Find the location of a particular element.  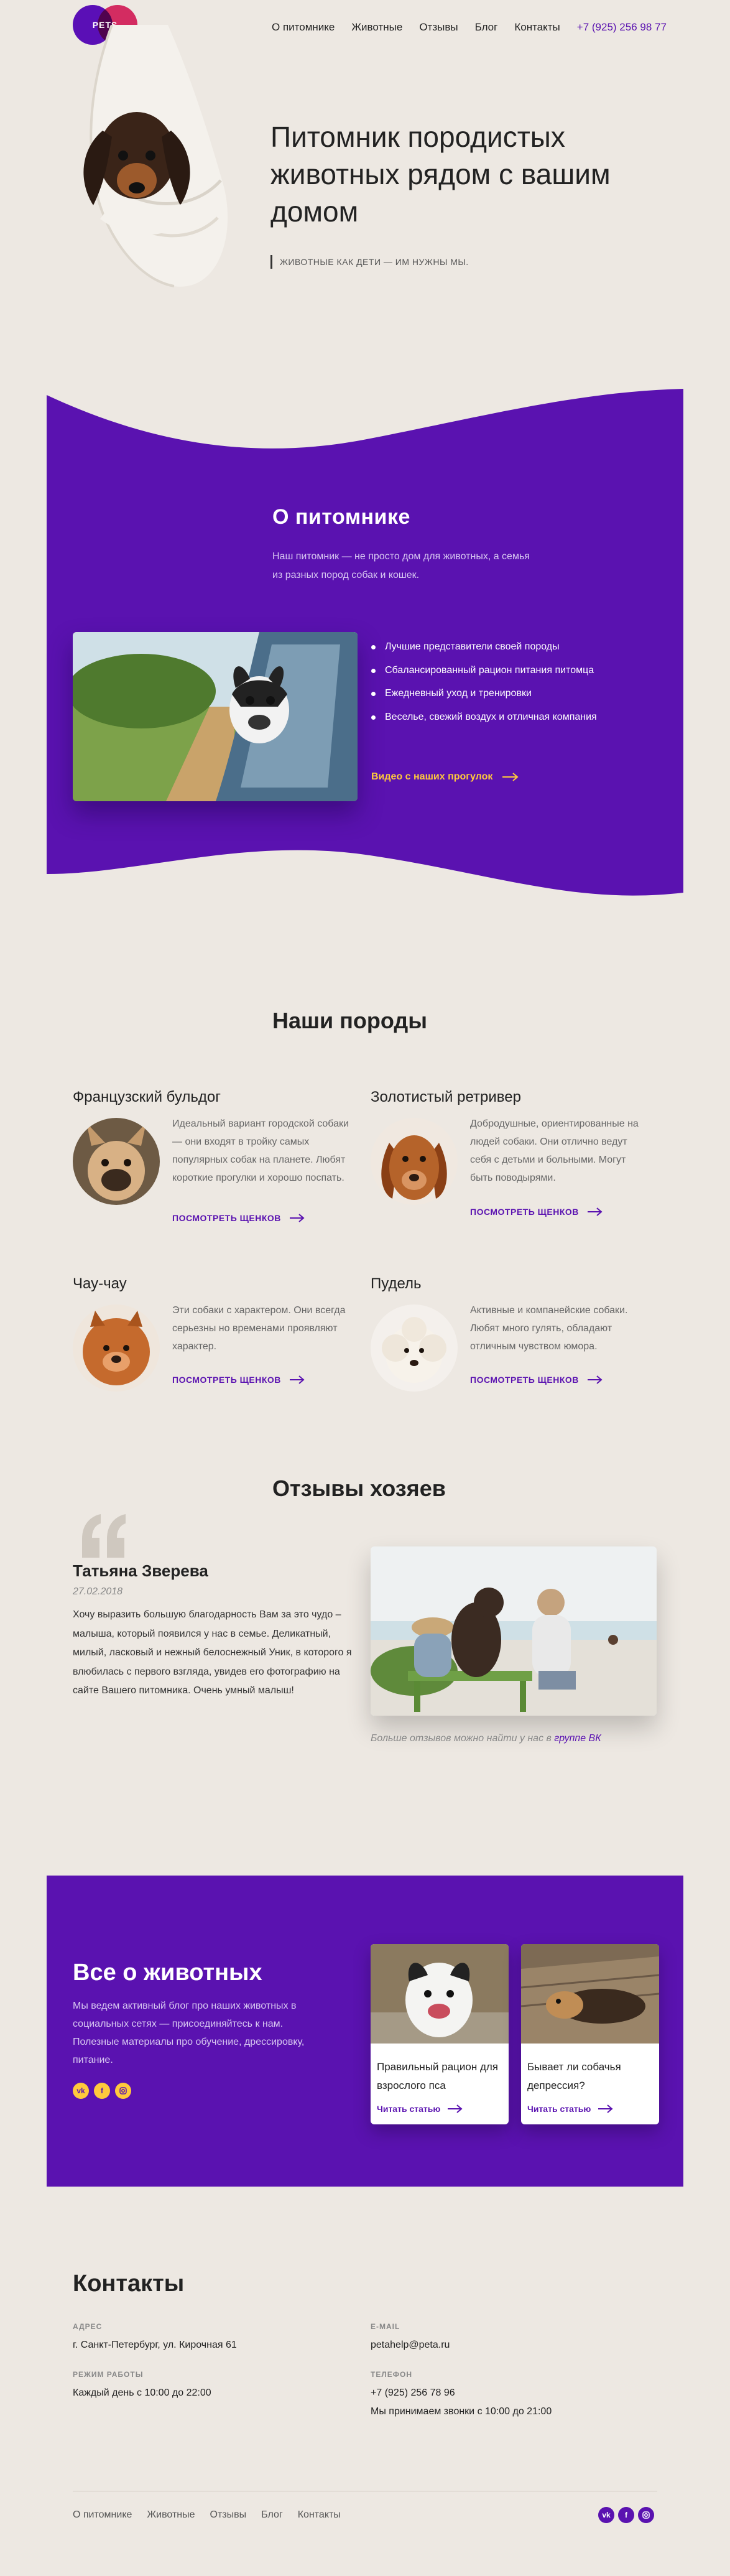

feature-item: Ежедневный уход и тренировки is located at coordinates (484, 698).